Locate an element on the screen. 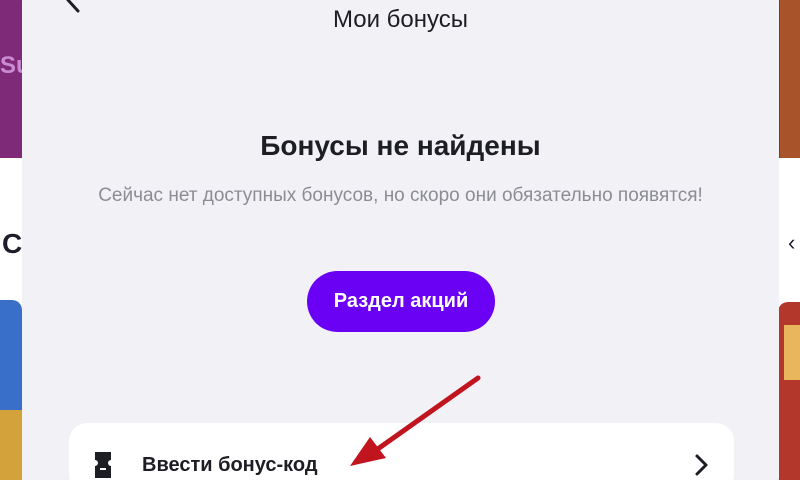  chevron-right-icon is located at coordinates (701, 465).